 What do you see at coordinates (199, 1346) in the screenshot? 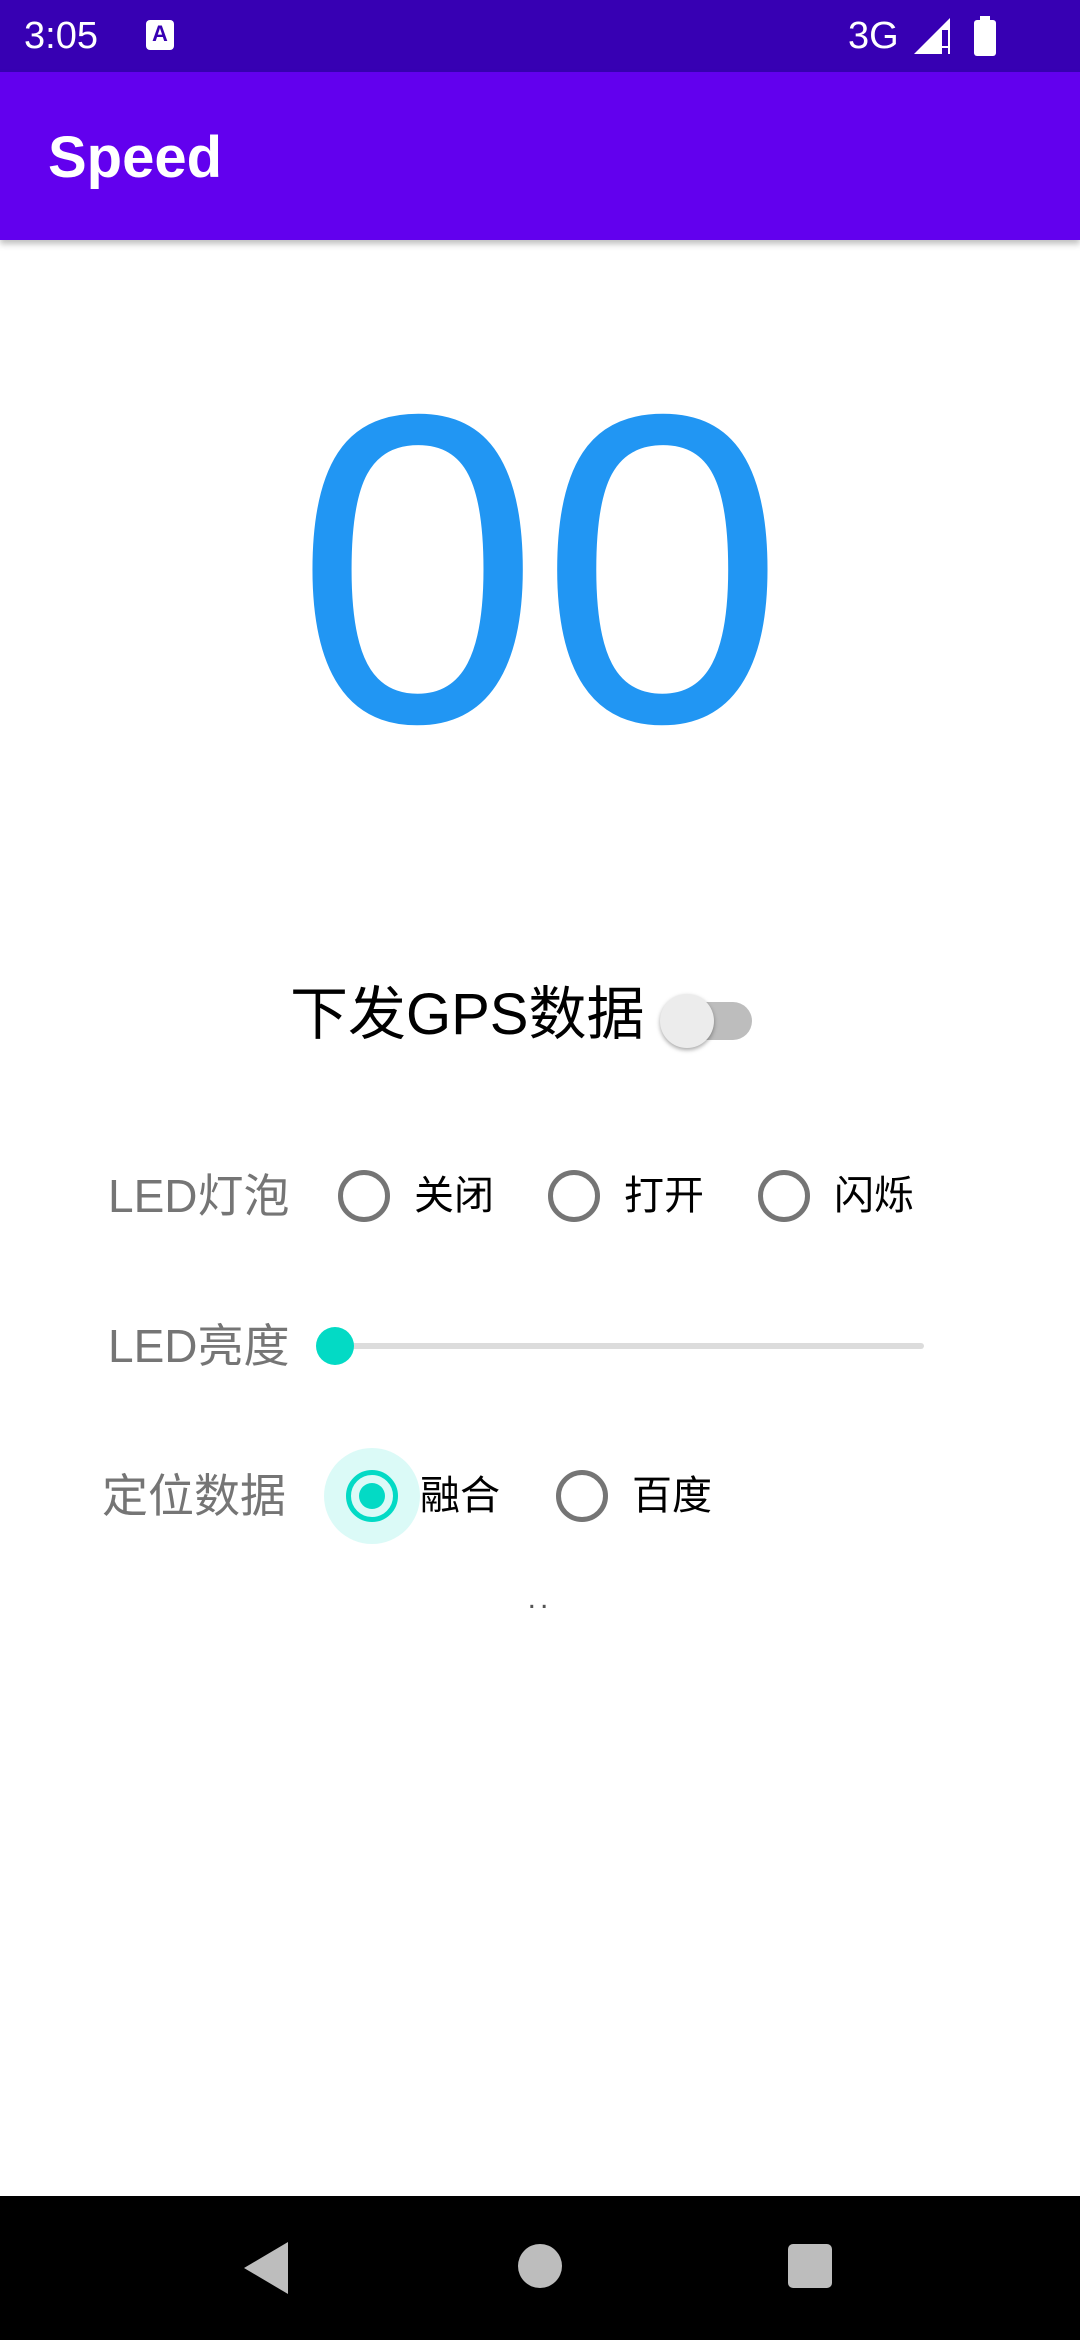
I see `led-brightness-label: LED亮度` at bounding box center [199, 1346].